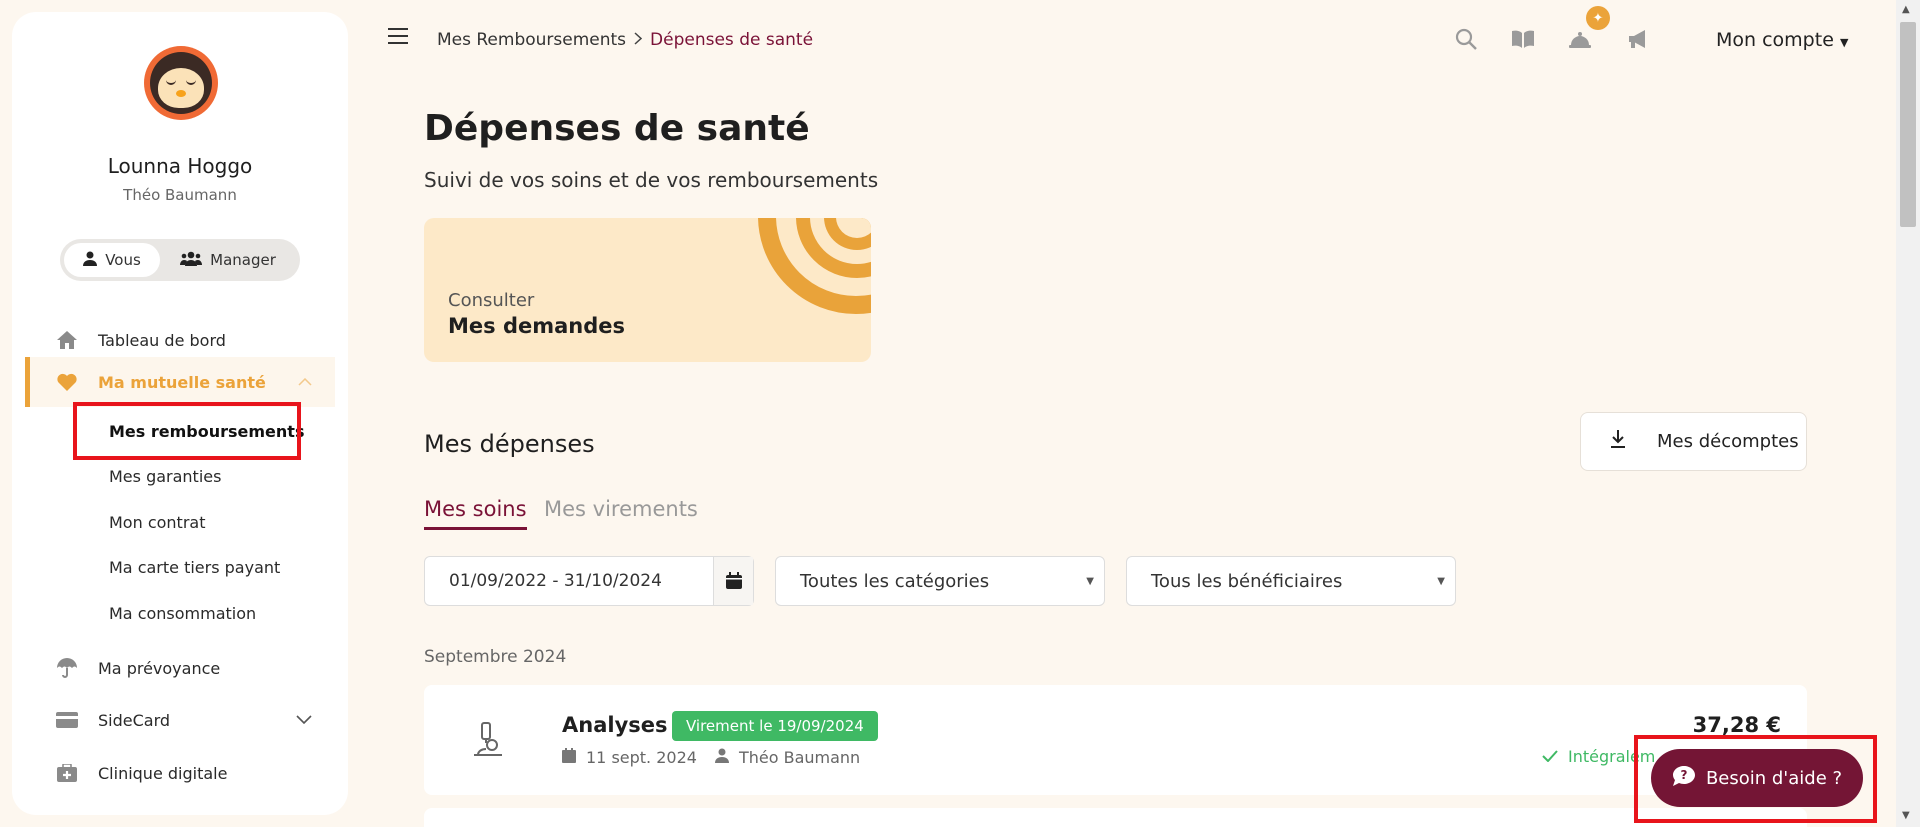  What do you see at coordinates (509, 444) in the screenshot?
I see `section-title: Mes dépenses` at bounding box center [509, 444].